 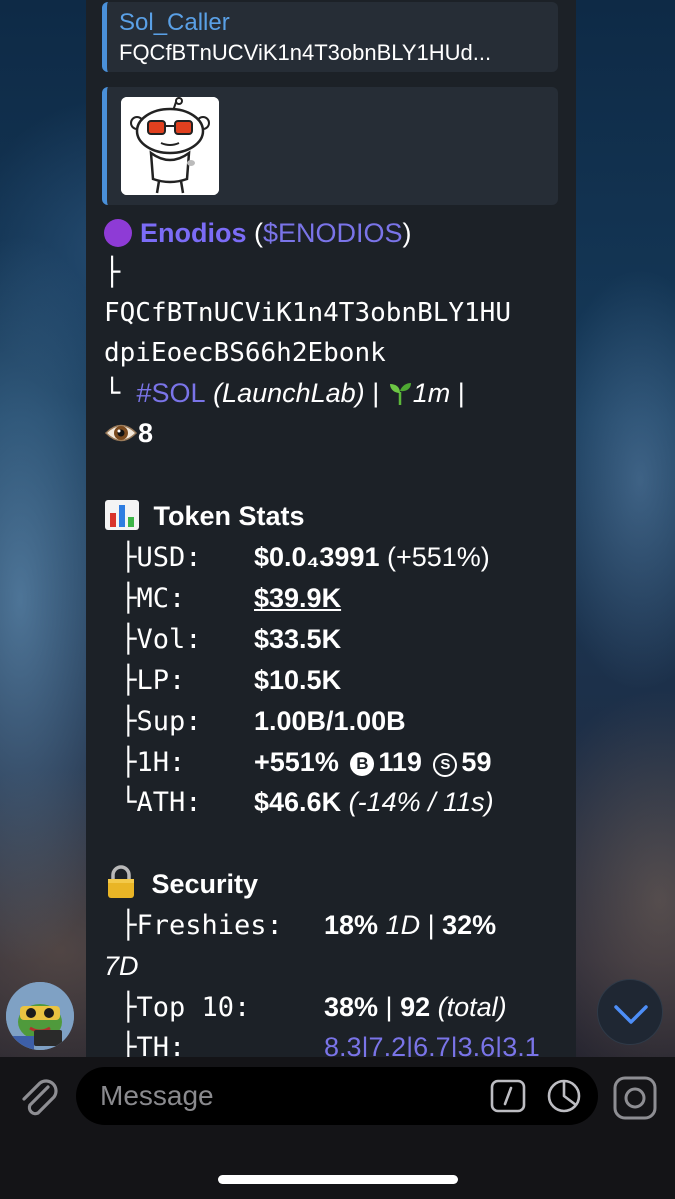 What do you see at coordinates (337, 1128) in the screenshot?
I see `composer-bar` at bounding box center [337, 1128].